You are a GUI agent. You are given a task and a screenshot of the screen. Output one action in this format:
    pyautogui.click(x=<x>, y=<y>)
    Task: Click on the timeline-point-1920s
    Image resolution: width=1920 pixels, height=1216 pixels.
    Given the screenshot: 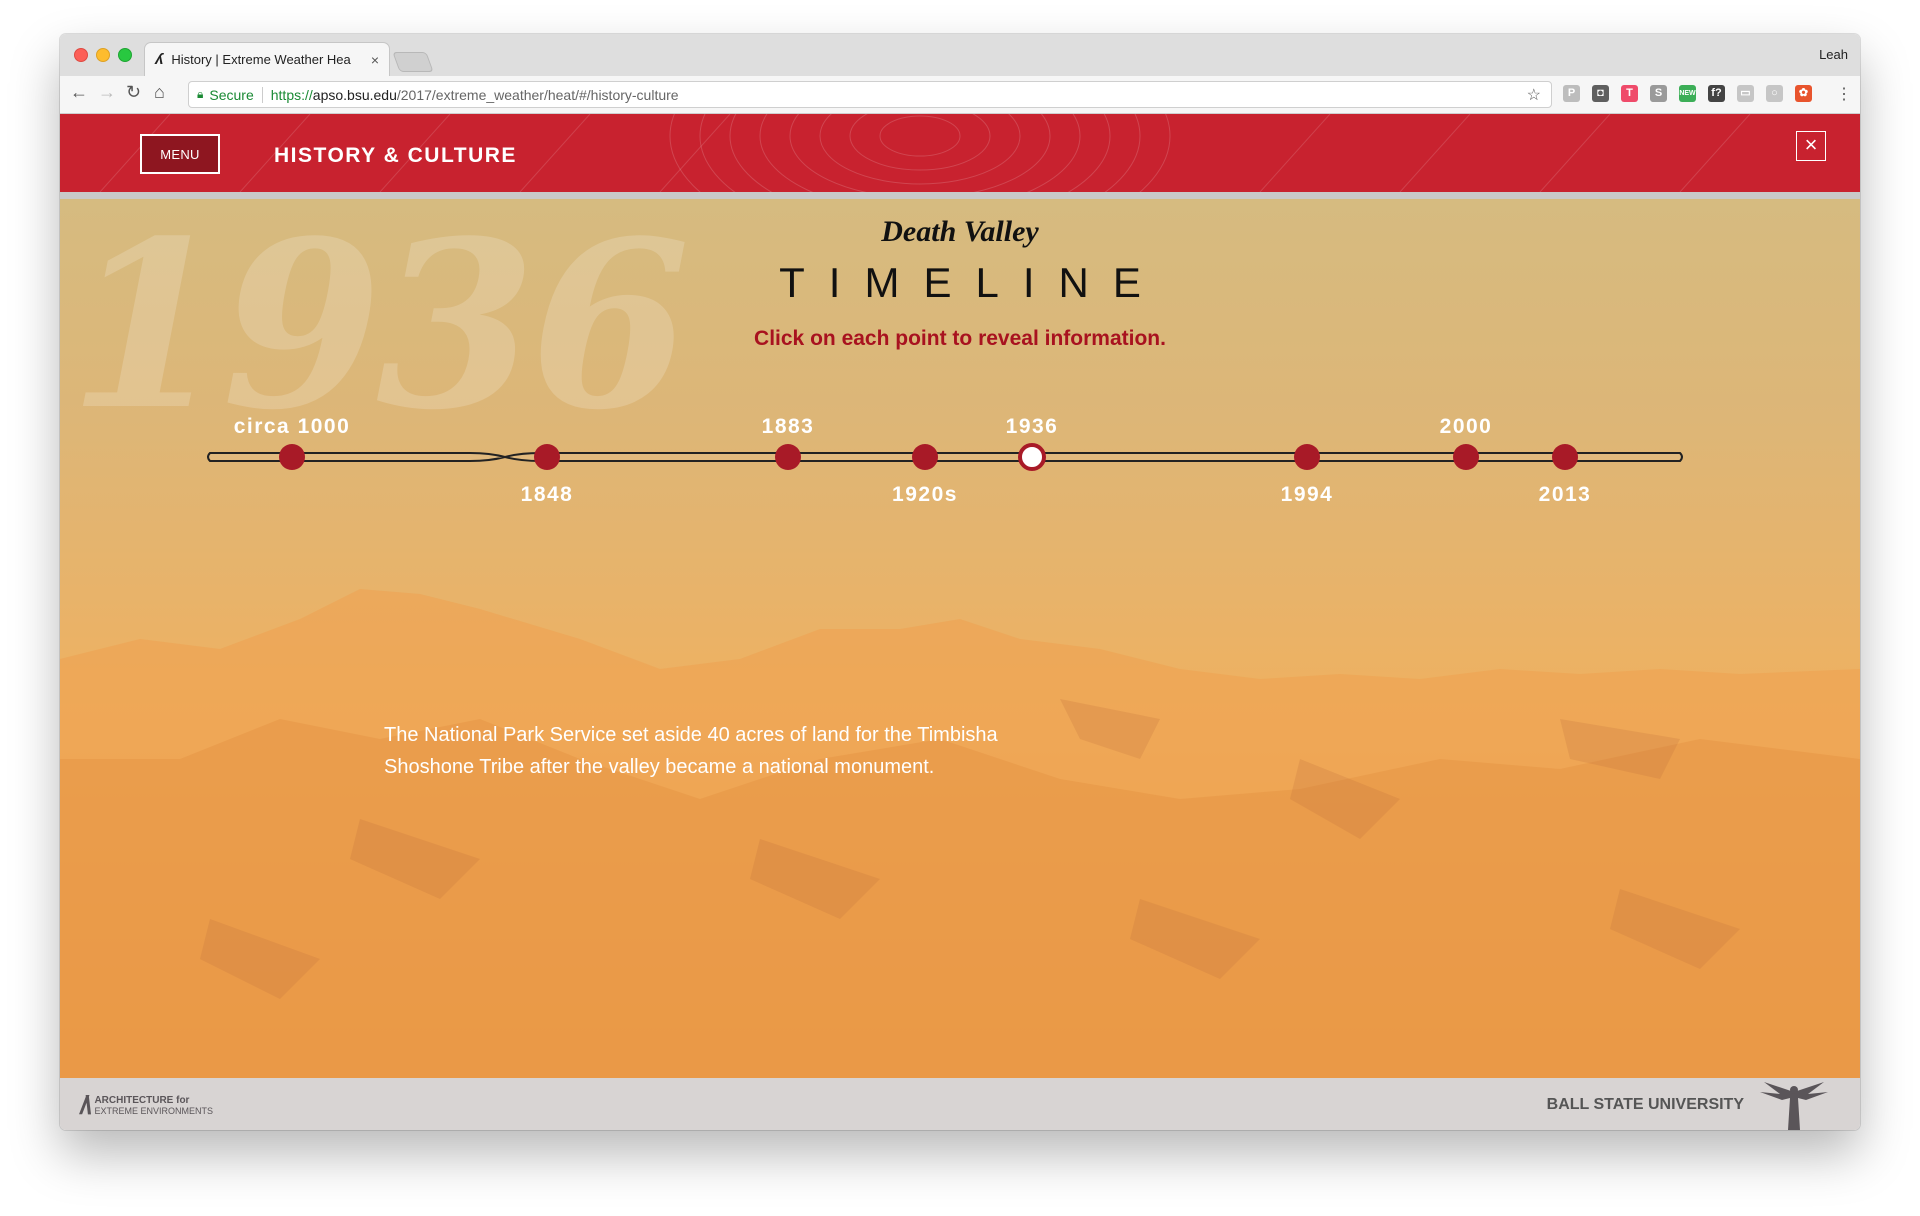 What is the action you would take?
    pyautogui.click(x=925, y=457)
    